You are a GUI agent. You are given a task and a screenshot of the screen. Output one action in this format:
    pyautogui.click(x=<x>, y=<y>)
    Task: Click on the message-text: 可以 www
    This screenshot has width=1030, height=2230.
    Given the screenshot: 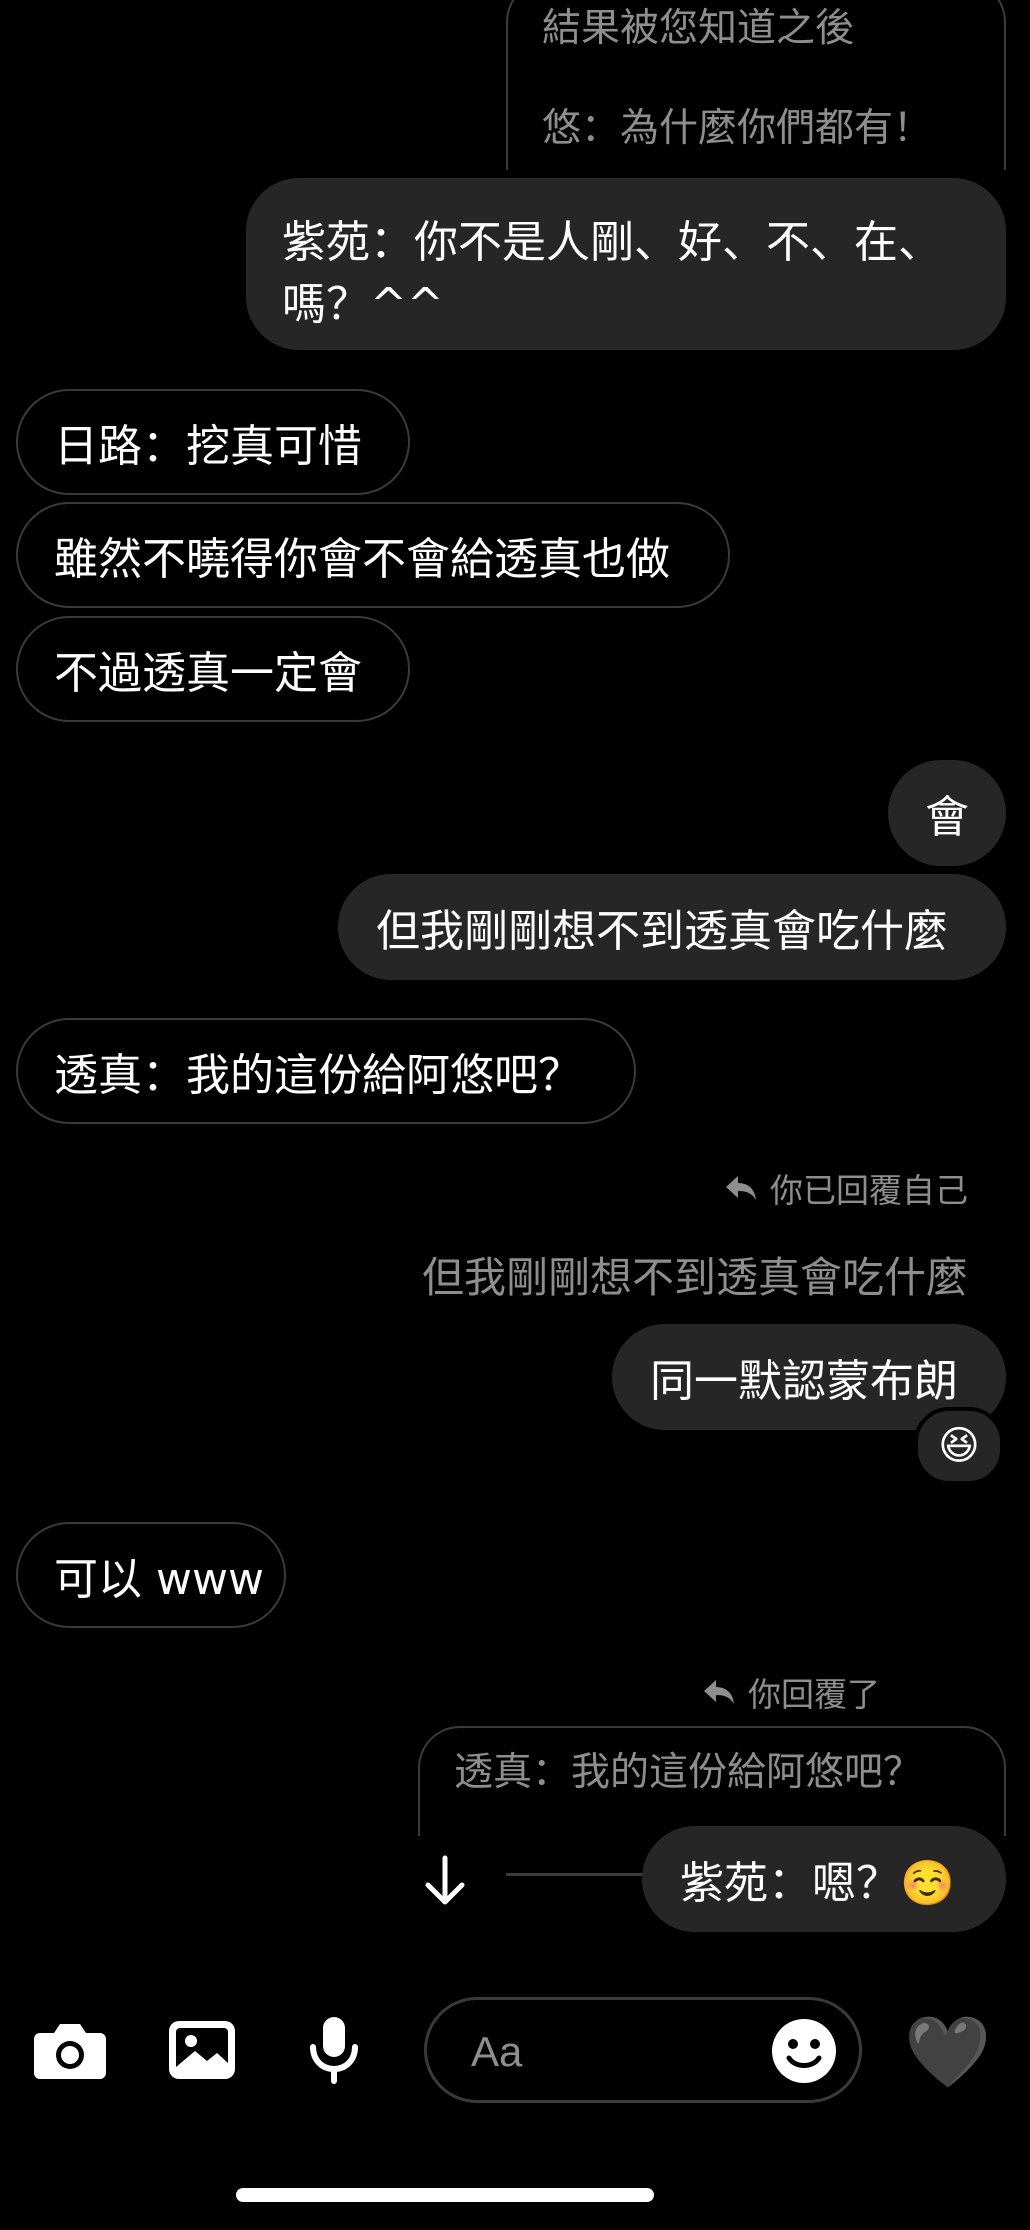 What is the action you would take?
    pyautogui.click(x=159, y=1579)
    